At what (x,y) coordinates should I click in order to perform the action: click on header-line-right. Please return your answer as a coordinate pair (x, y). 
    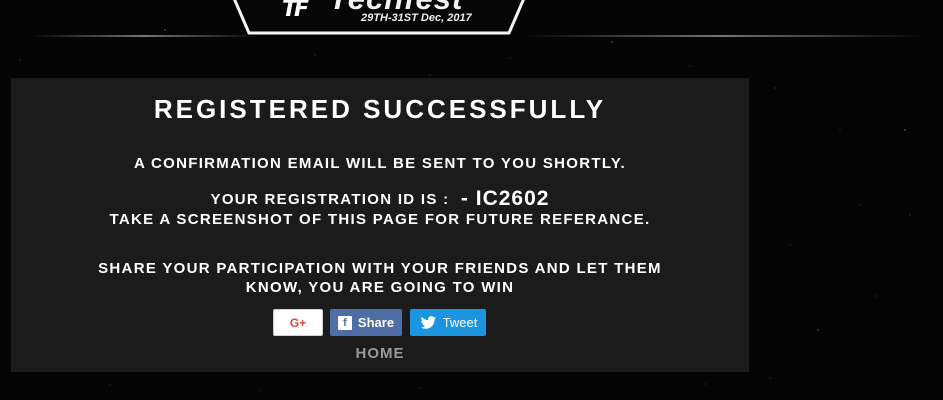
    Looking at the image, I should click on (723, 36).